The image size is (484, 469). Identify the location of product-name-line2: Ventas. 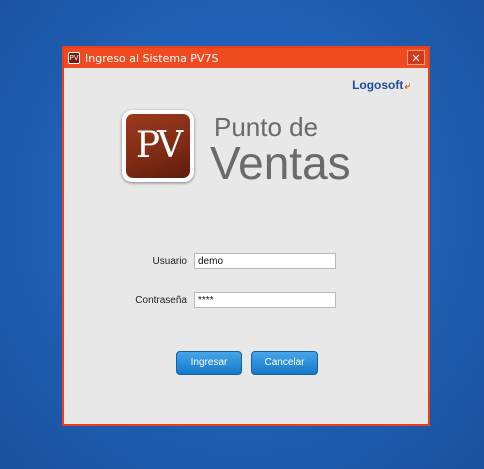
(280, 163).